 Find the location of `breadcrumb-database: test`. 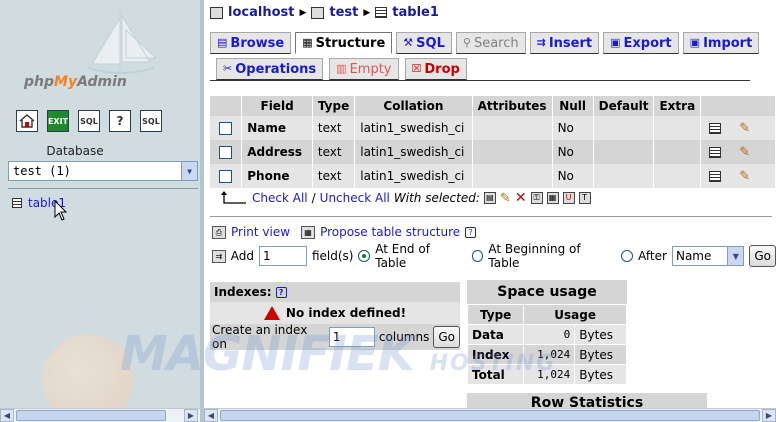

breadcrumb-database: test is located at coordinates (343, 12).